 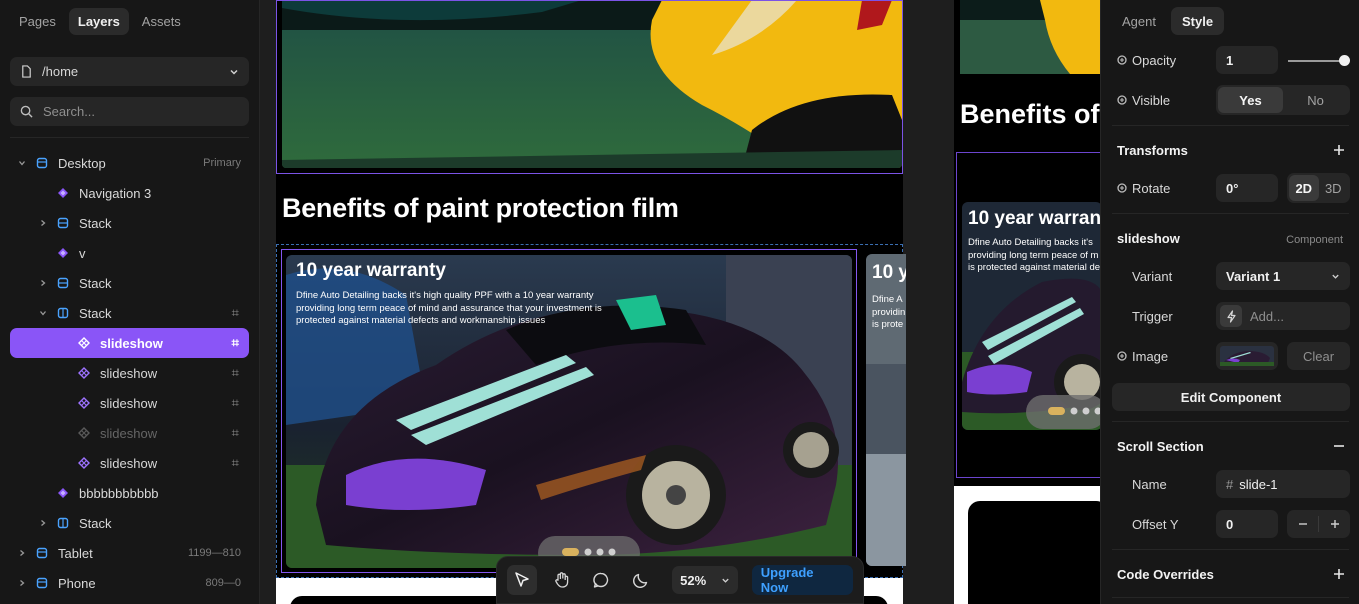 What do you see at coordinates (1152, 150) in the screenshot?
I see `transforms-heading: Transforms` at bounding box center [1152, 150].